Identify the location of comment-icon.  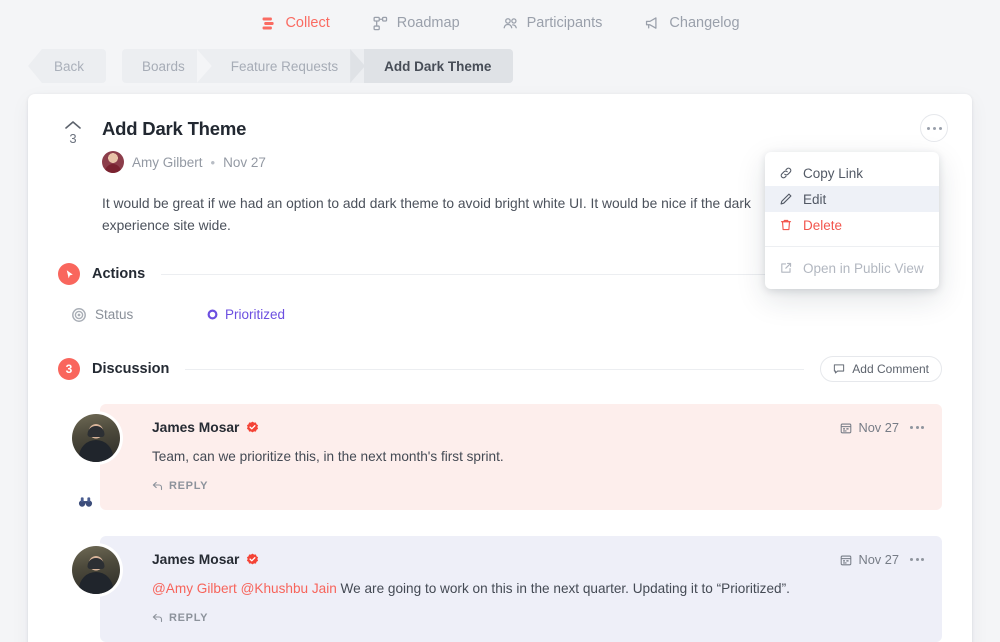
(839, 369).